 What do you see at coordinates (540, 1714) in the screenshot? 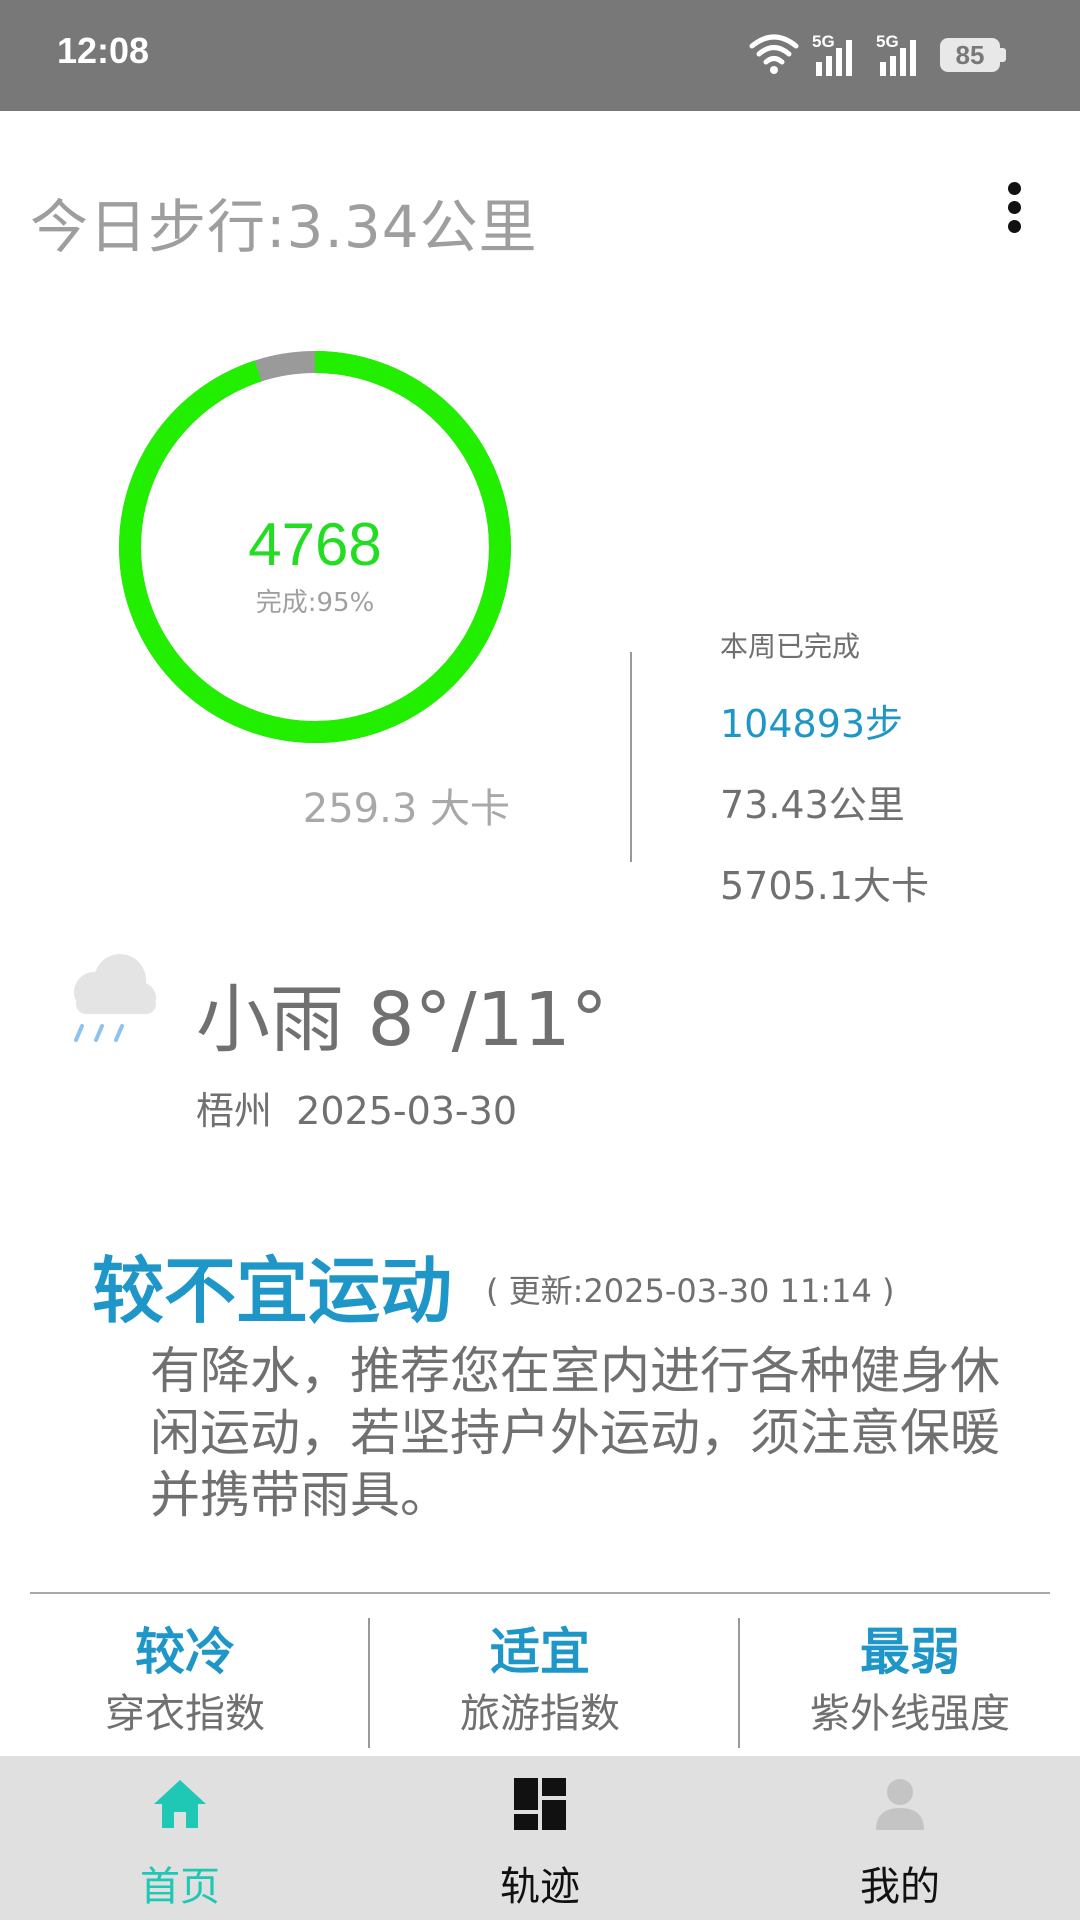
I see `index-label: 旅游指数` at bounding box center [540, 1714].